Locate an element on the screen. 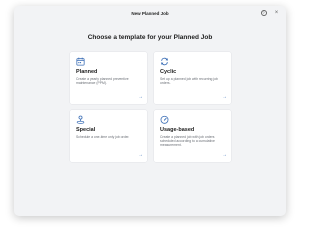  person-pin-icon is located at coordinates (80, 119).